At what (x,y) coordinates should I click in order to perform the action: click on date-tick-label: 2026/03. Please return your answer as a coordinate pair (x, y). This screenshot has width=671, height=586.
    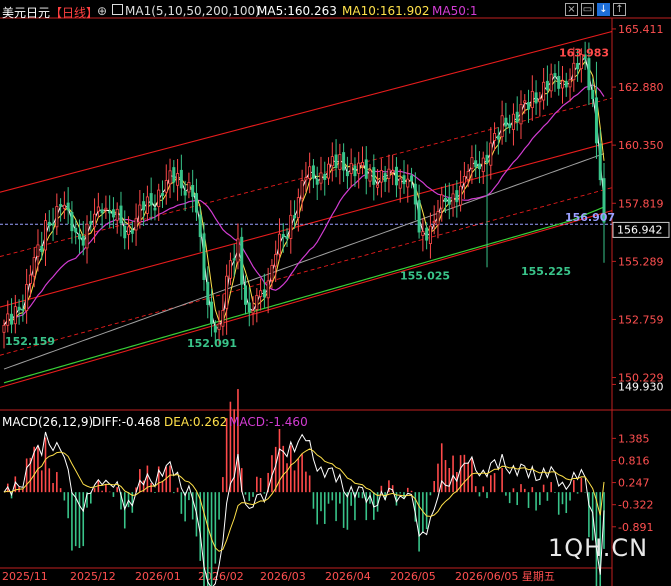
    Looking at the image, I should click on (283, 576).